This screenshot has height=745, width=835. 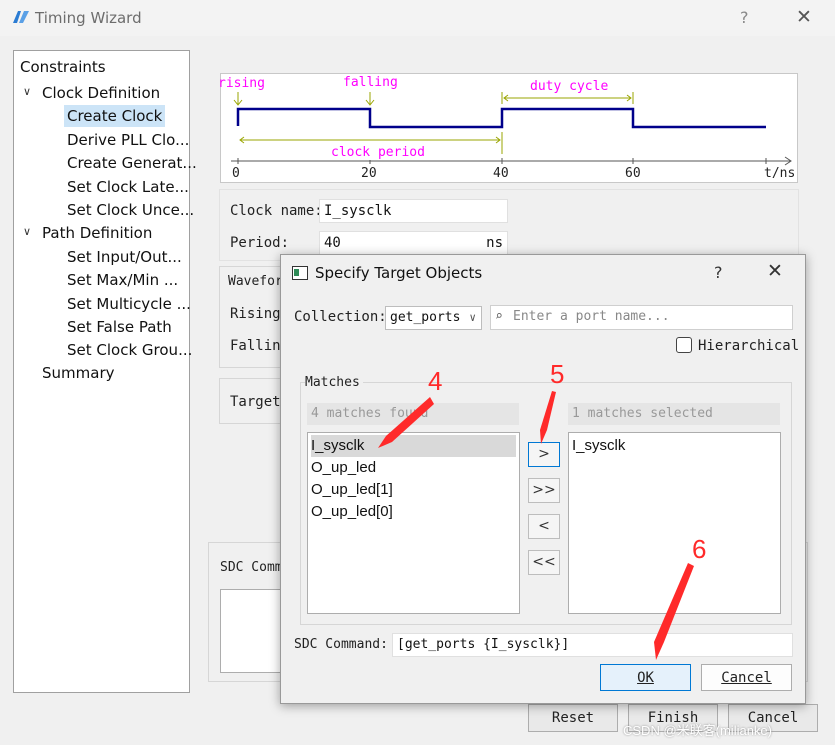 I want to click on annotation-arrows, so click(x=536, y=525).